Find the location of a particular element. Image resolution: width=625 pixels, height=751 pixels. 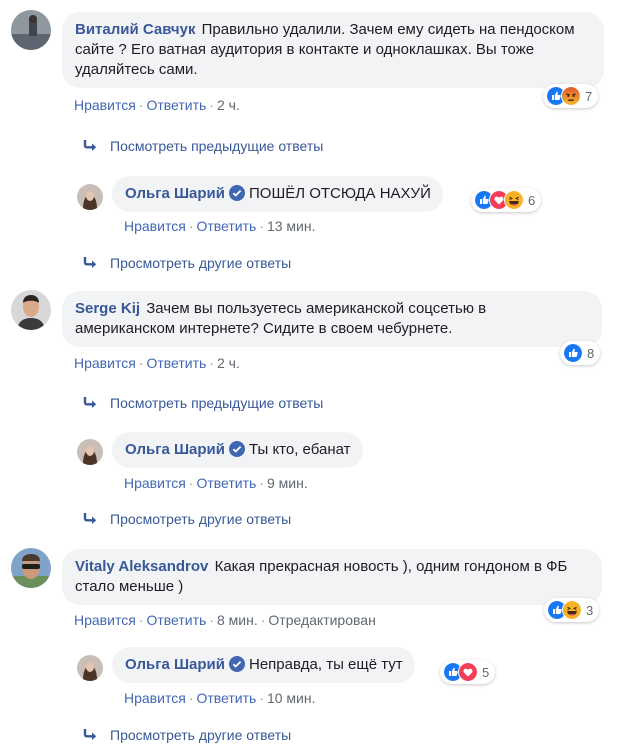

timestamp: 10 мин. is located at coordinates (291, 698).